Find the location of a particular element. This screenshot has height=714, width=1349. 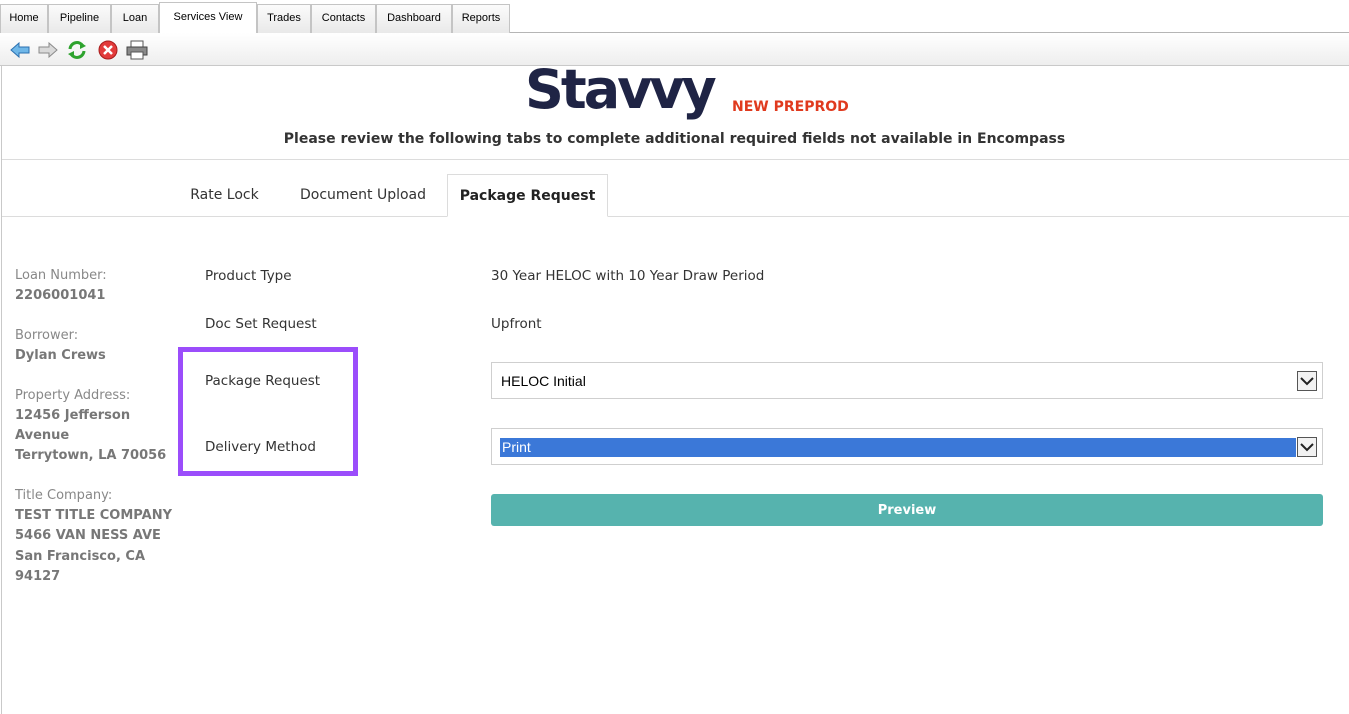

highlight-box is located at coordinates (268, 411).